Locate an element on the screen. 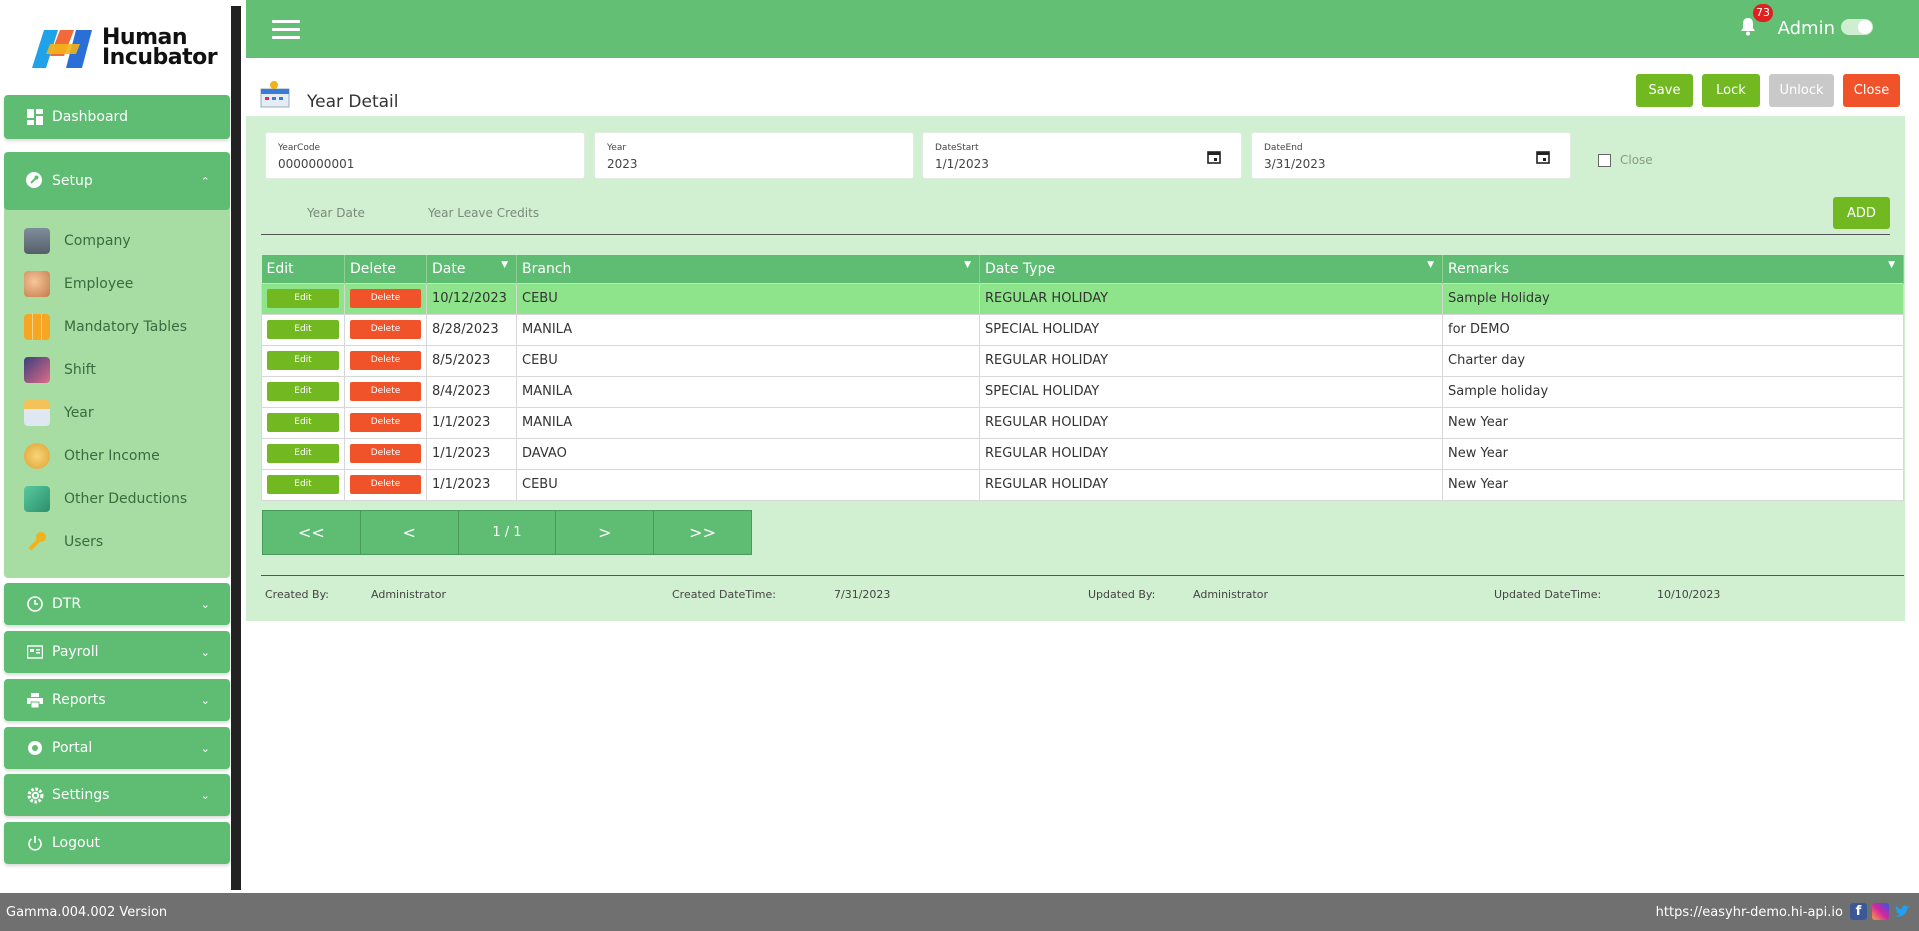 The image size is (1919, 931). sidebar-item-logout: Logout is located at coordinates (117, 843).